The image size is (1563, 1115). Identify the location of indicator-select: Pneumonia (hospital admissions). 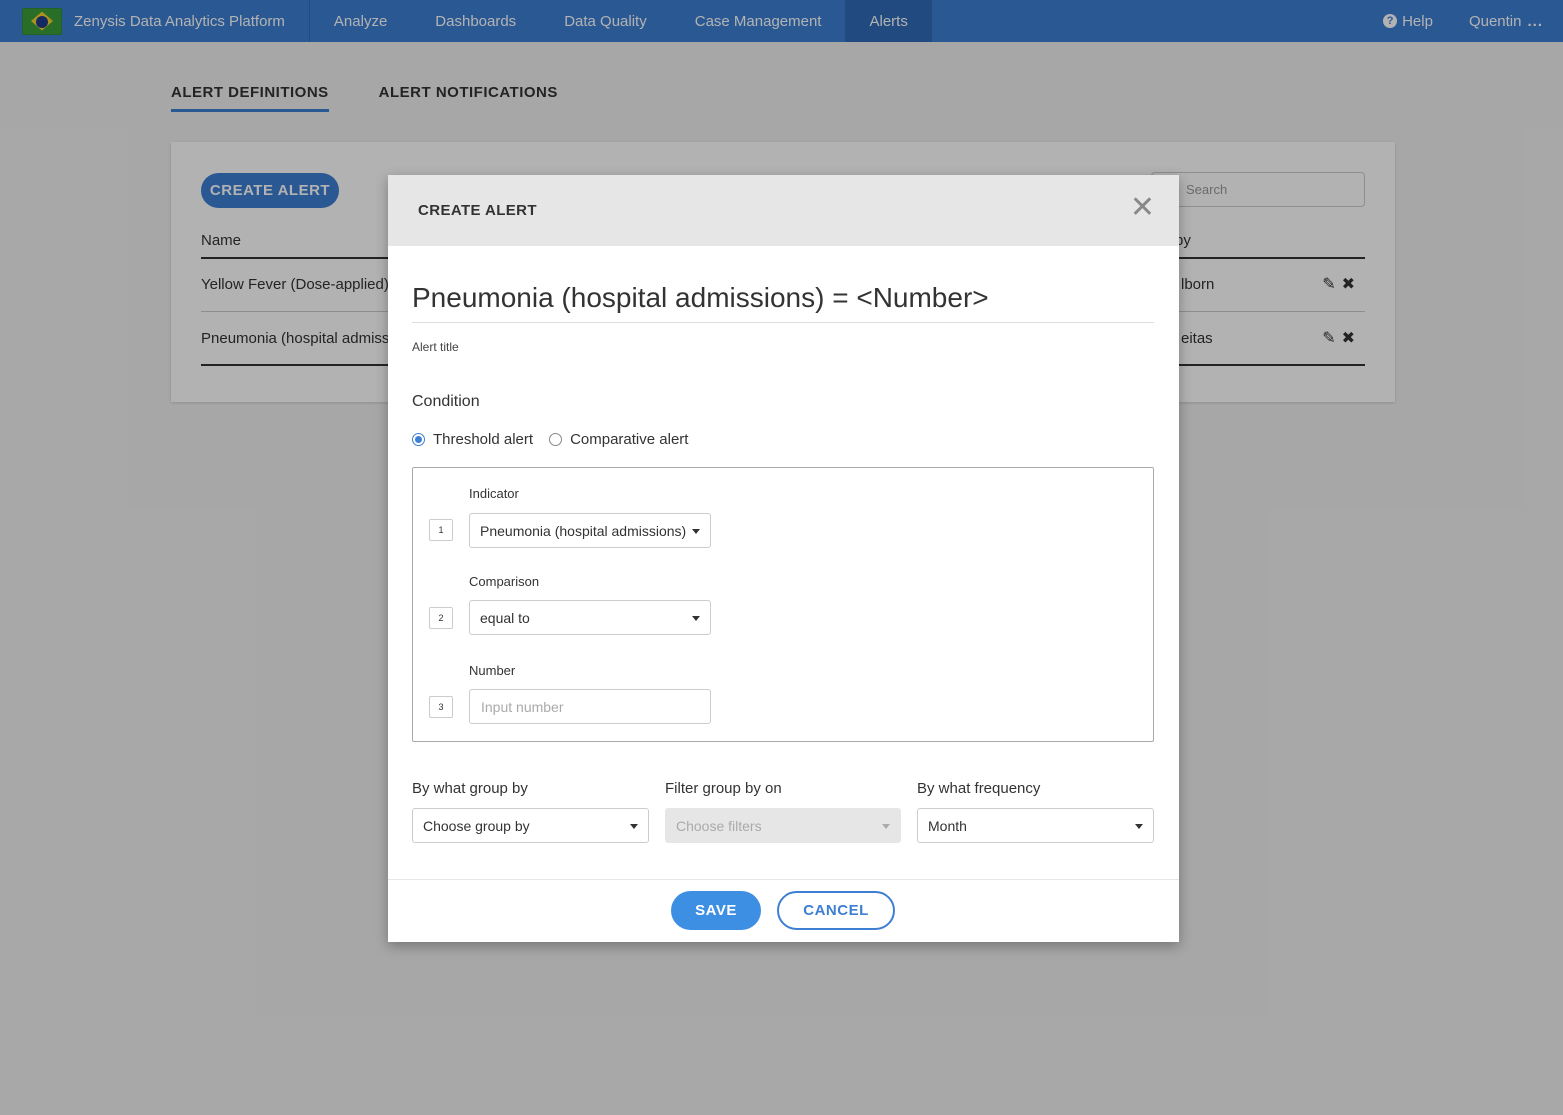
(590, 530).